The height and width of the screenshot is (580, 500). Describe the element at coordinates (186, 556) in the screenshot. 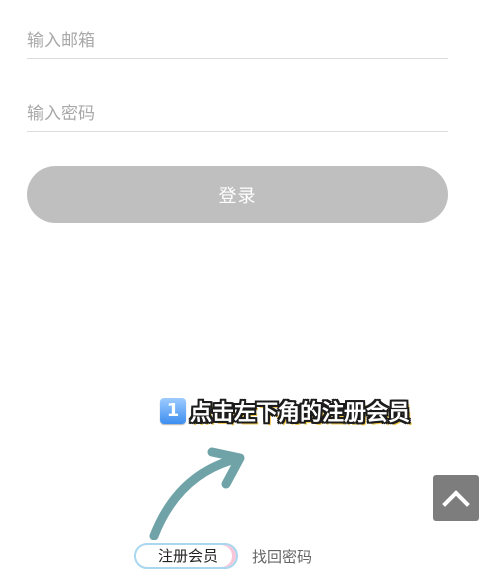

I see `register-link: 注册会员` at that location.